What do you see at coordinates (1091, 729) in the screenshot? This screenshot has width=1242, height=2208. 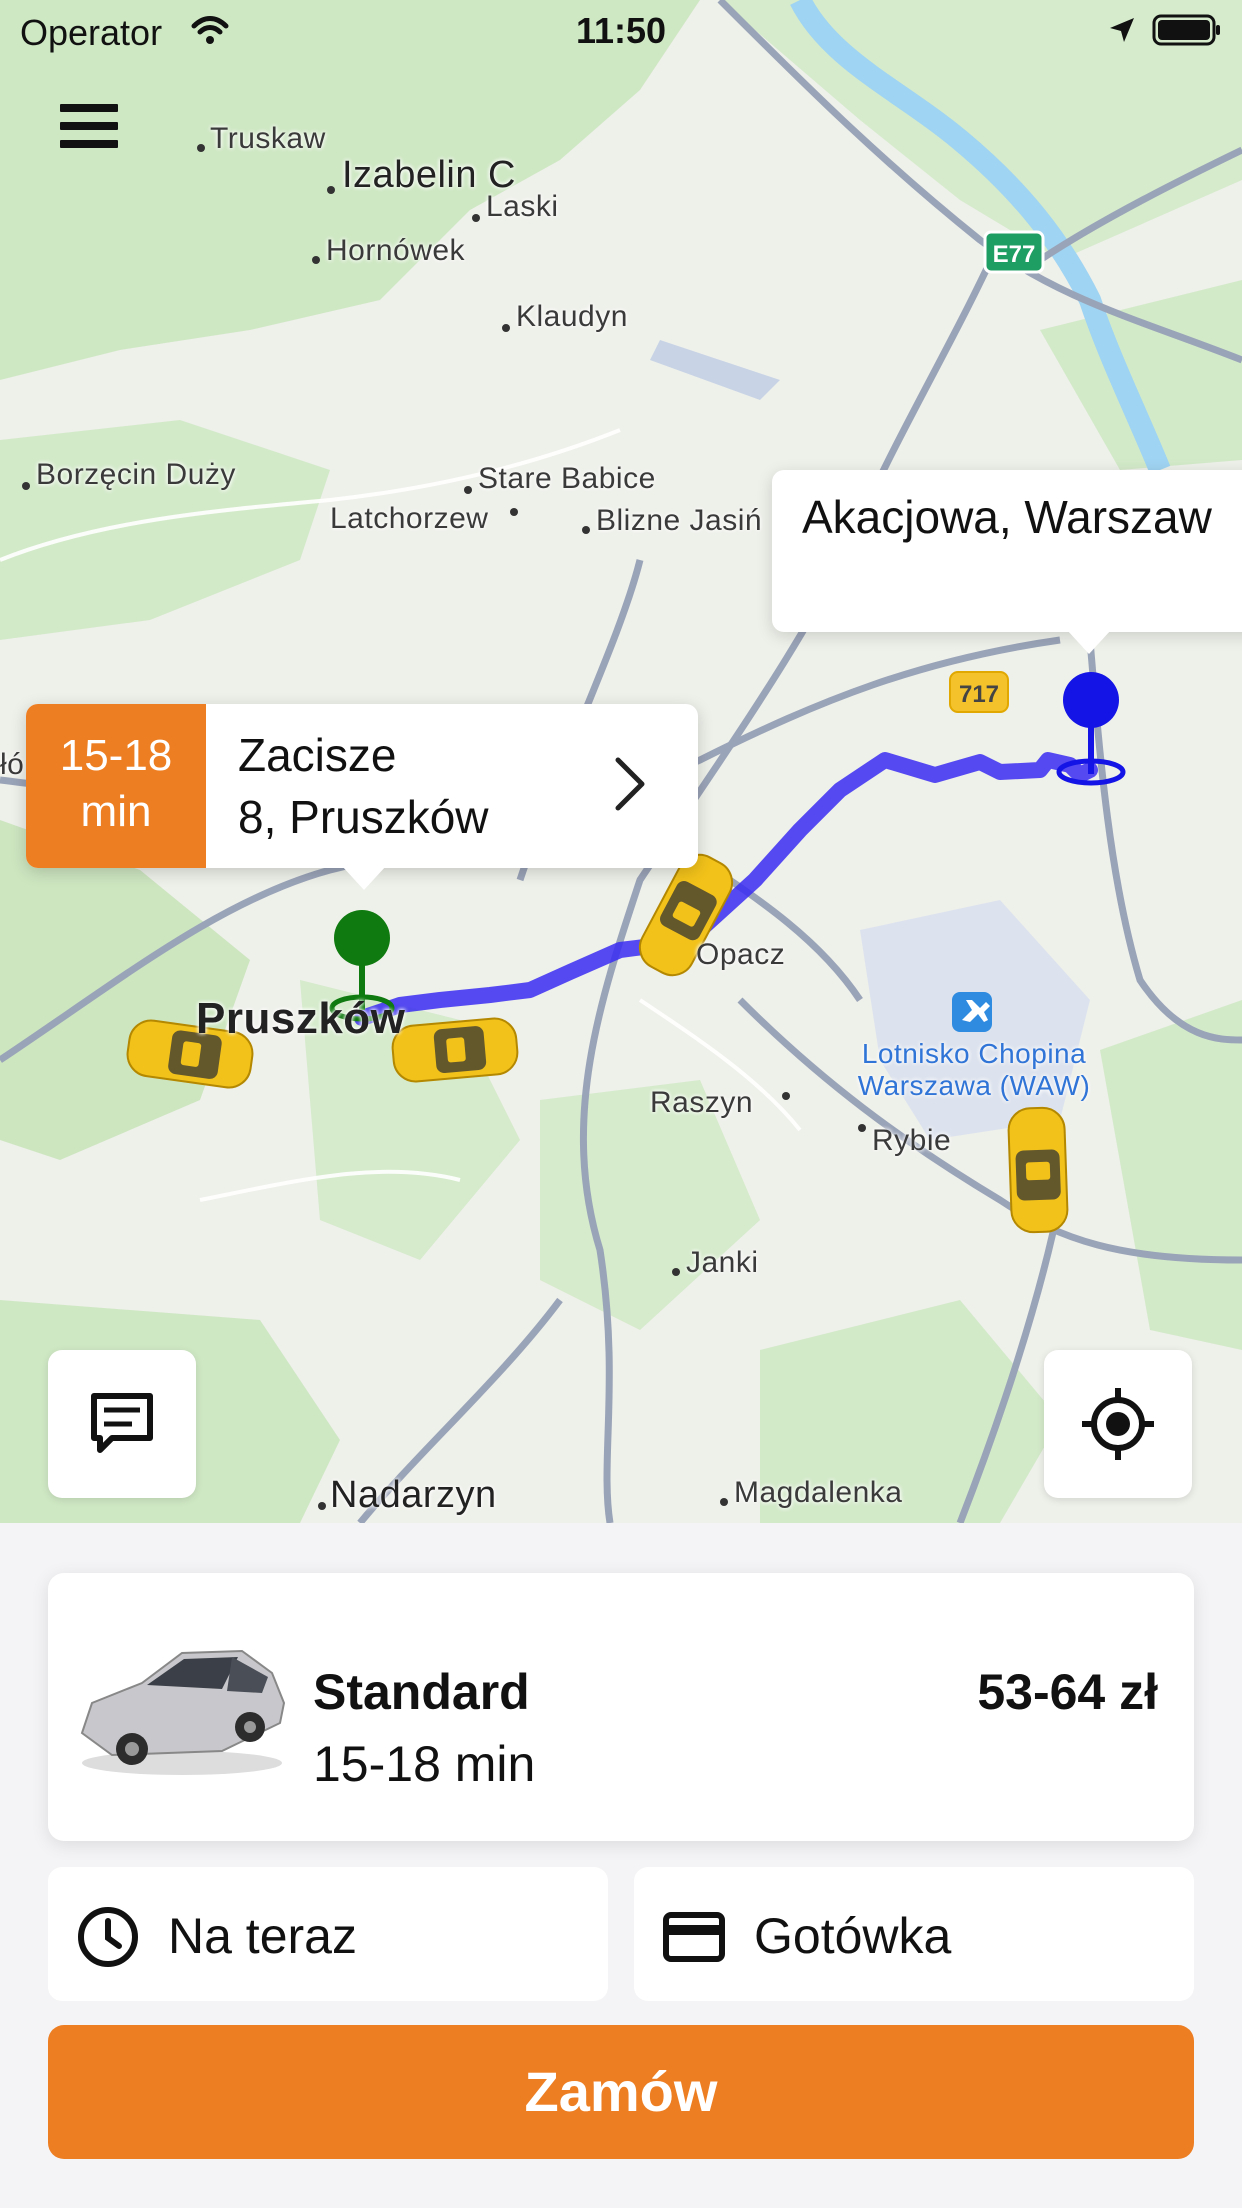 I see `destination-pin` at bounding box center [1091, 729].